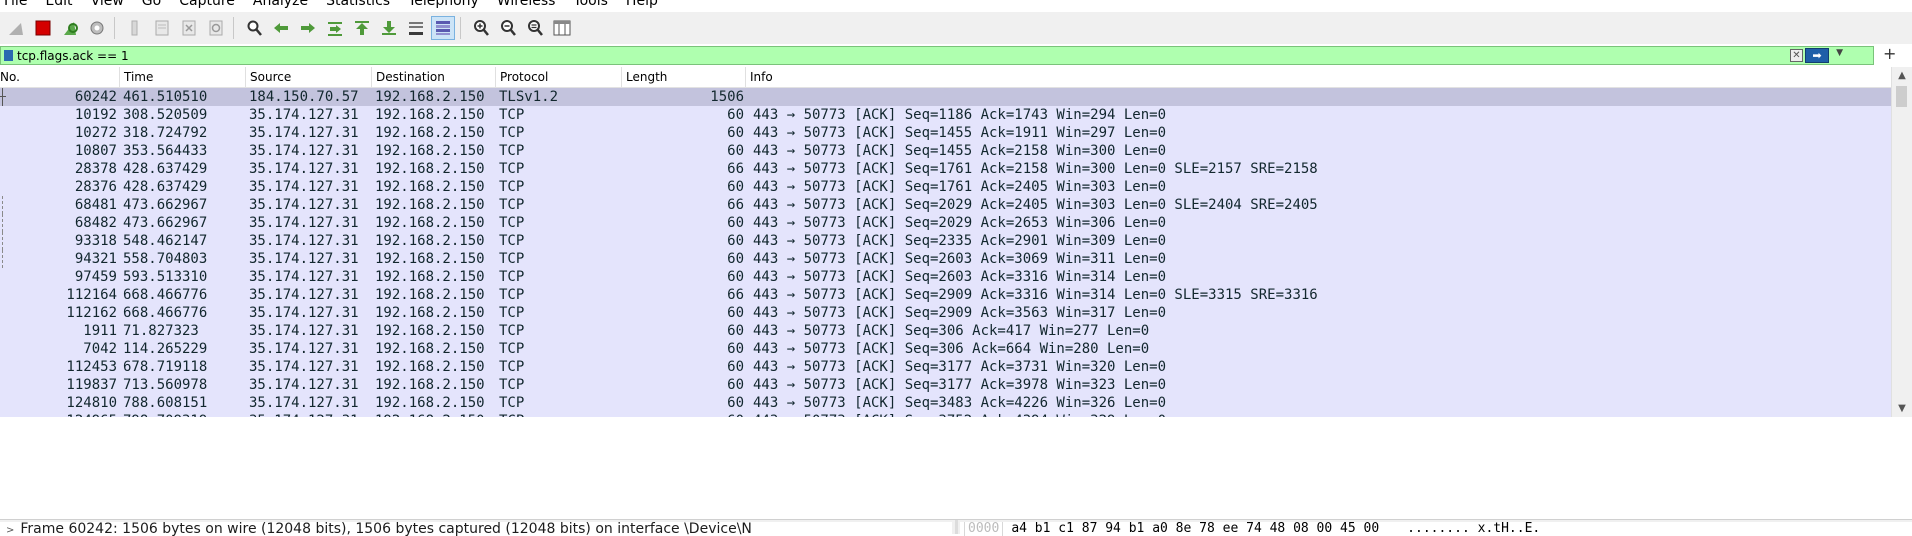  What do you see at coordinates (280, 5) in the screenshot?
I see `menu-analyze: Analyze` at bounding box center [280, 5].